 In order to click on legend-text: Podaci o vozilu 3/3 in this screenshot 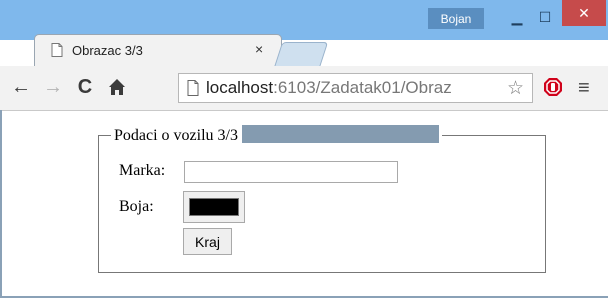, I will do `click(176, 135)`.